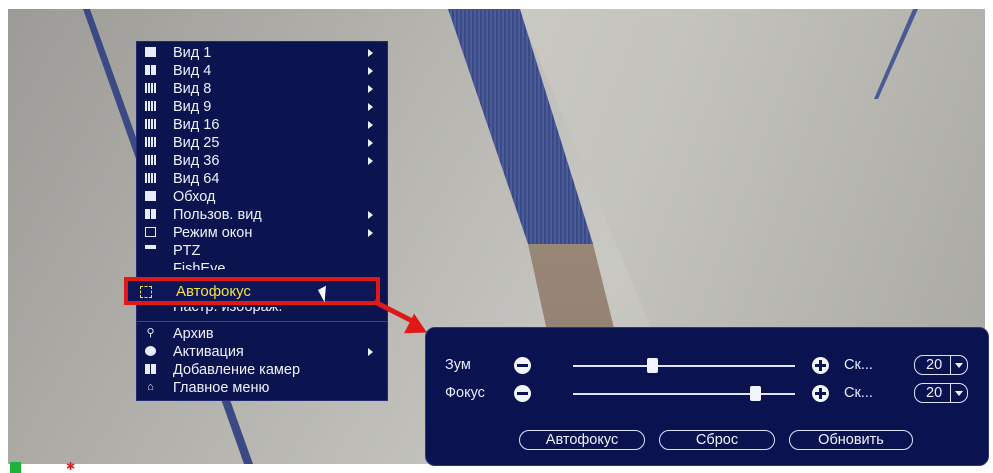 This screenshot has width=993, height=473. What do you see at coordinates (934, 365) in the screenshot?
I see `zoom-speed-value: 20` at bounding box center [934, 365].